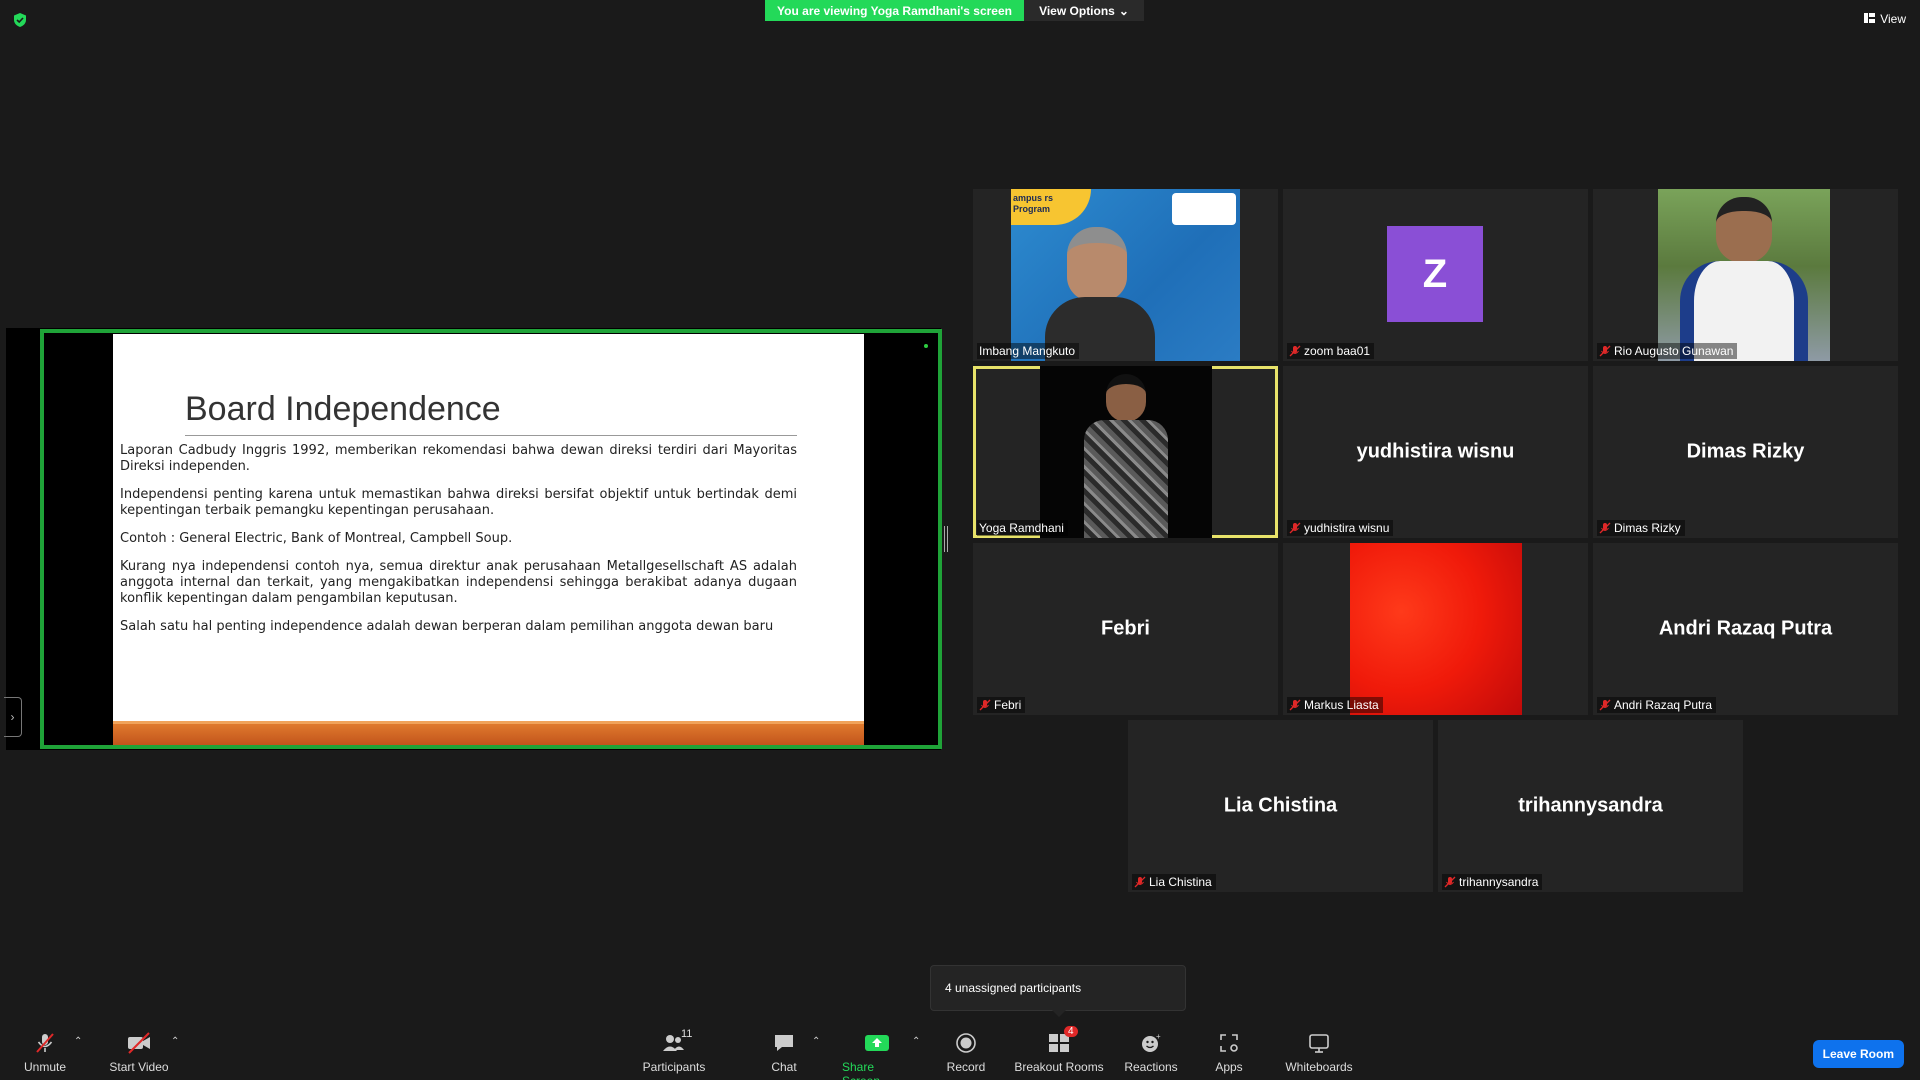 The width and height of the screenshot is (1920, 1080). I want to click on participant-name-label: Markus Liasta, so click(1335, 705).